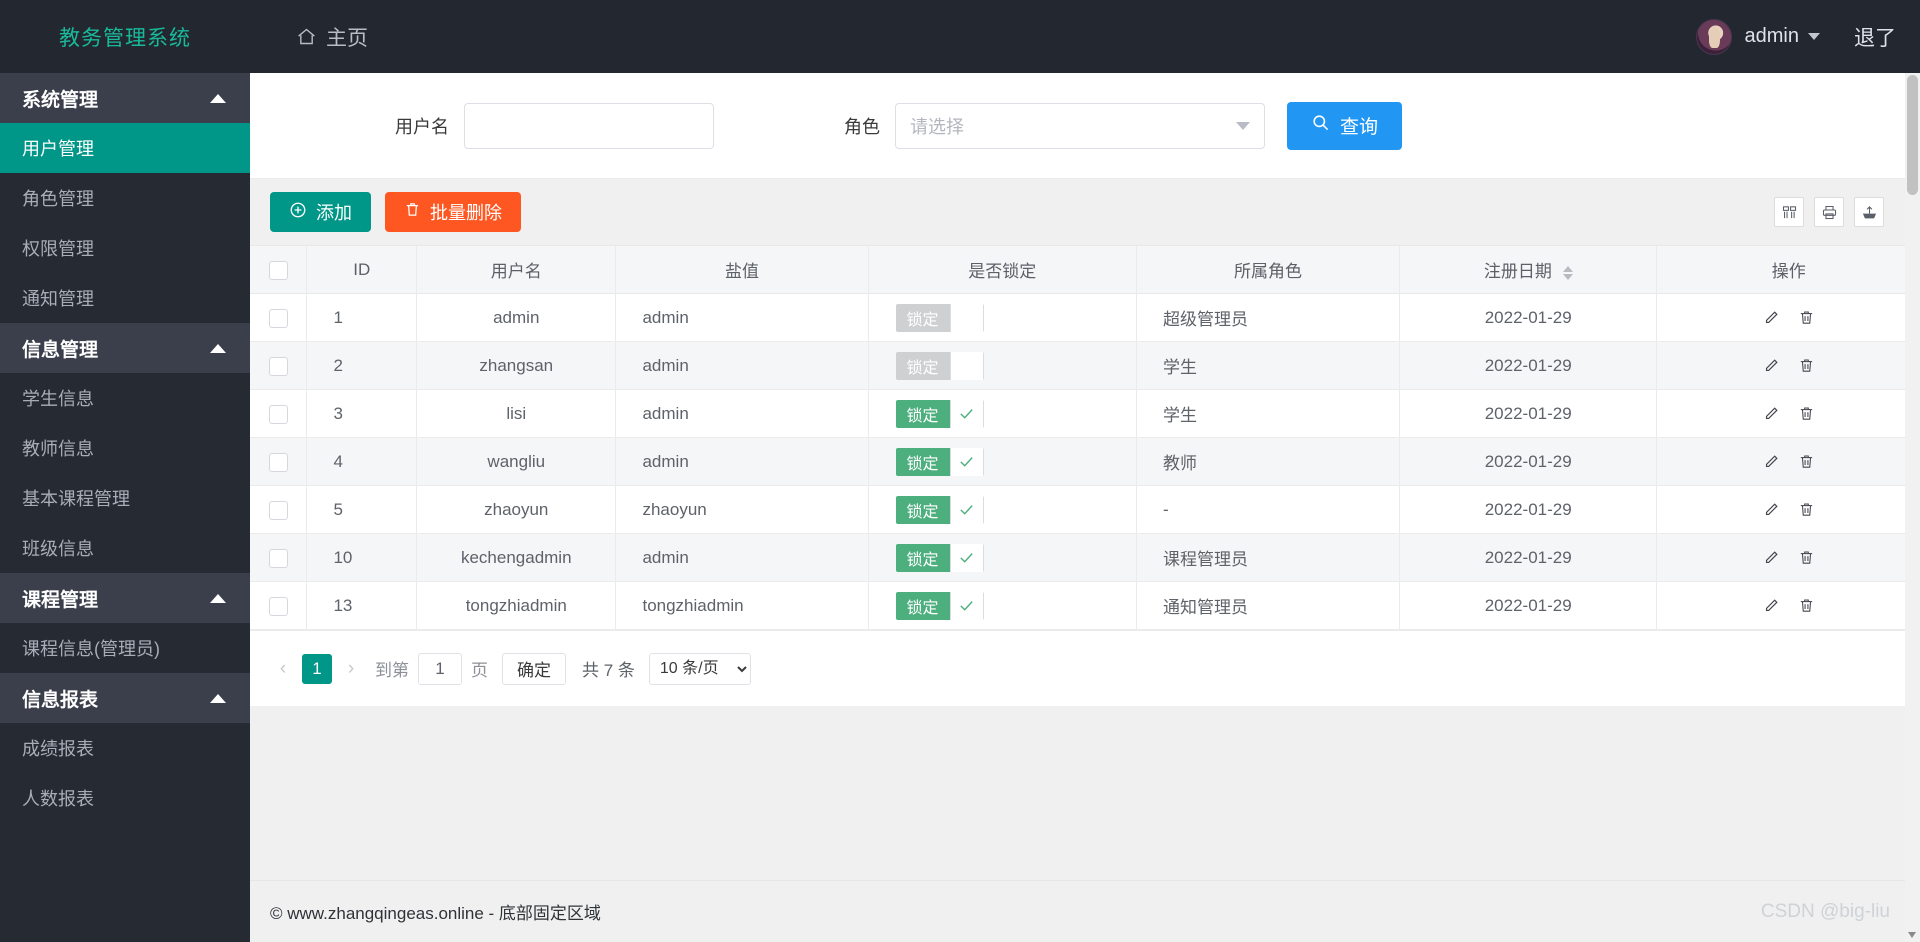  Describe the element at coordinates (125, 598) in the screenshot. I see `sidebar-group-course: 课程管理` at that location.